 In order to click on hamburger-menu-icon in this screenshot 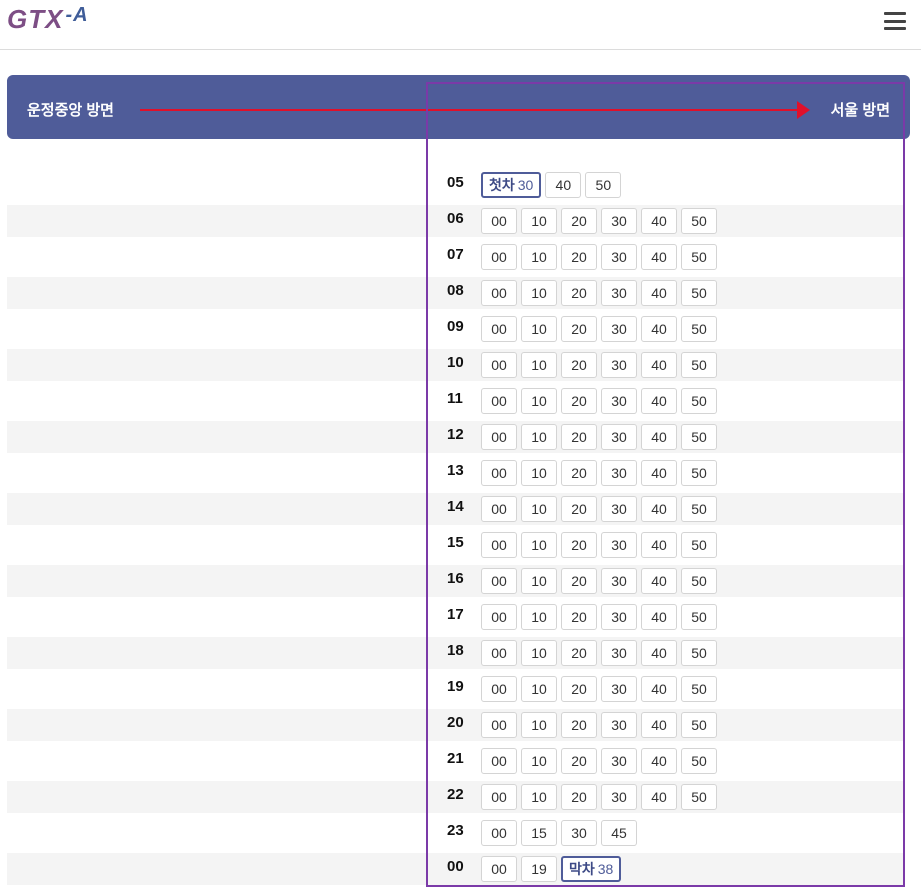, I will do `click(895, 21)`.